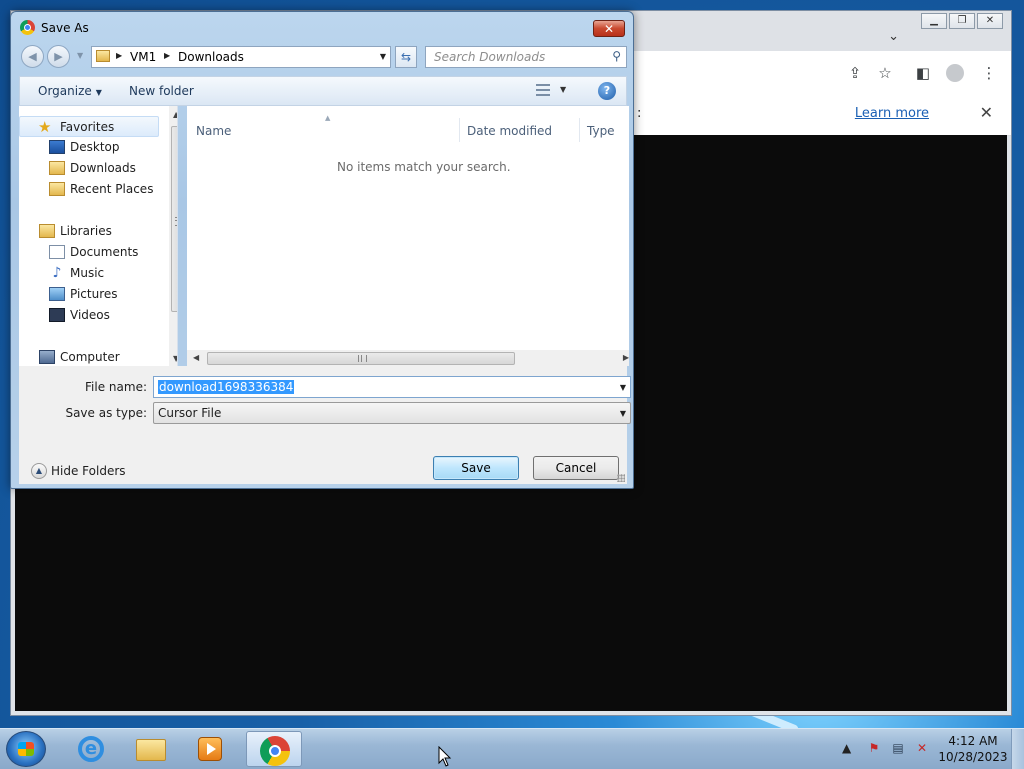 The height and width of the screenshot is (769, 1024). I want to click on taskbar-internet-explorer: e, so click(90, 749).